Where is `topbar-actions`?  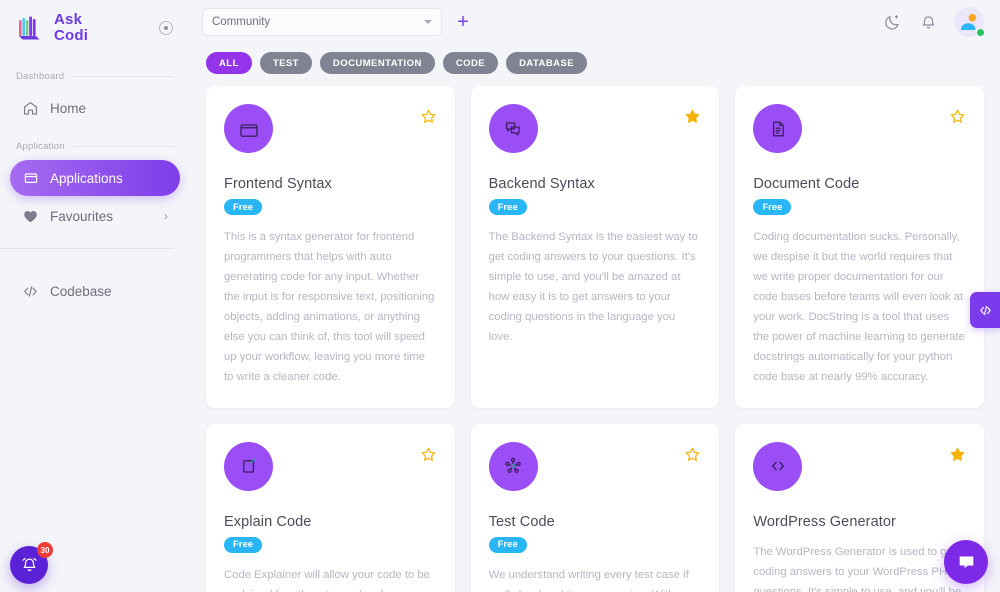
topbar-actions is located at coordinates (933, 22).